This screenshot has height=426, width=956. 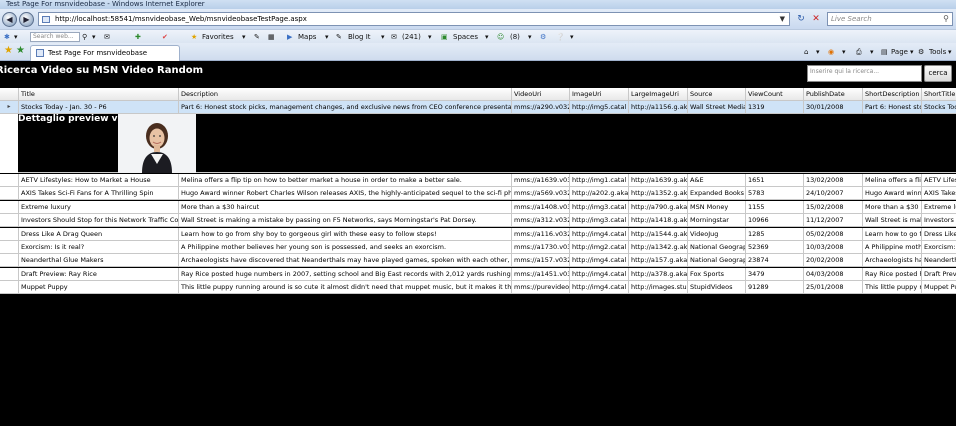 I want to click on column-header: Source, so click(x=716, y=94).